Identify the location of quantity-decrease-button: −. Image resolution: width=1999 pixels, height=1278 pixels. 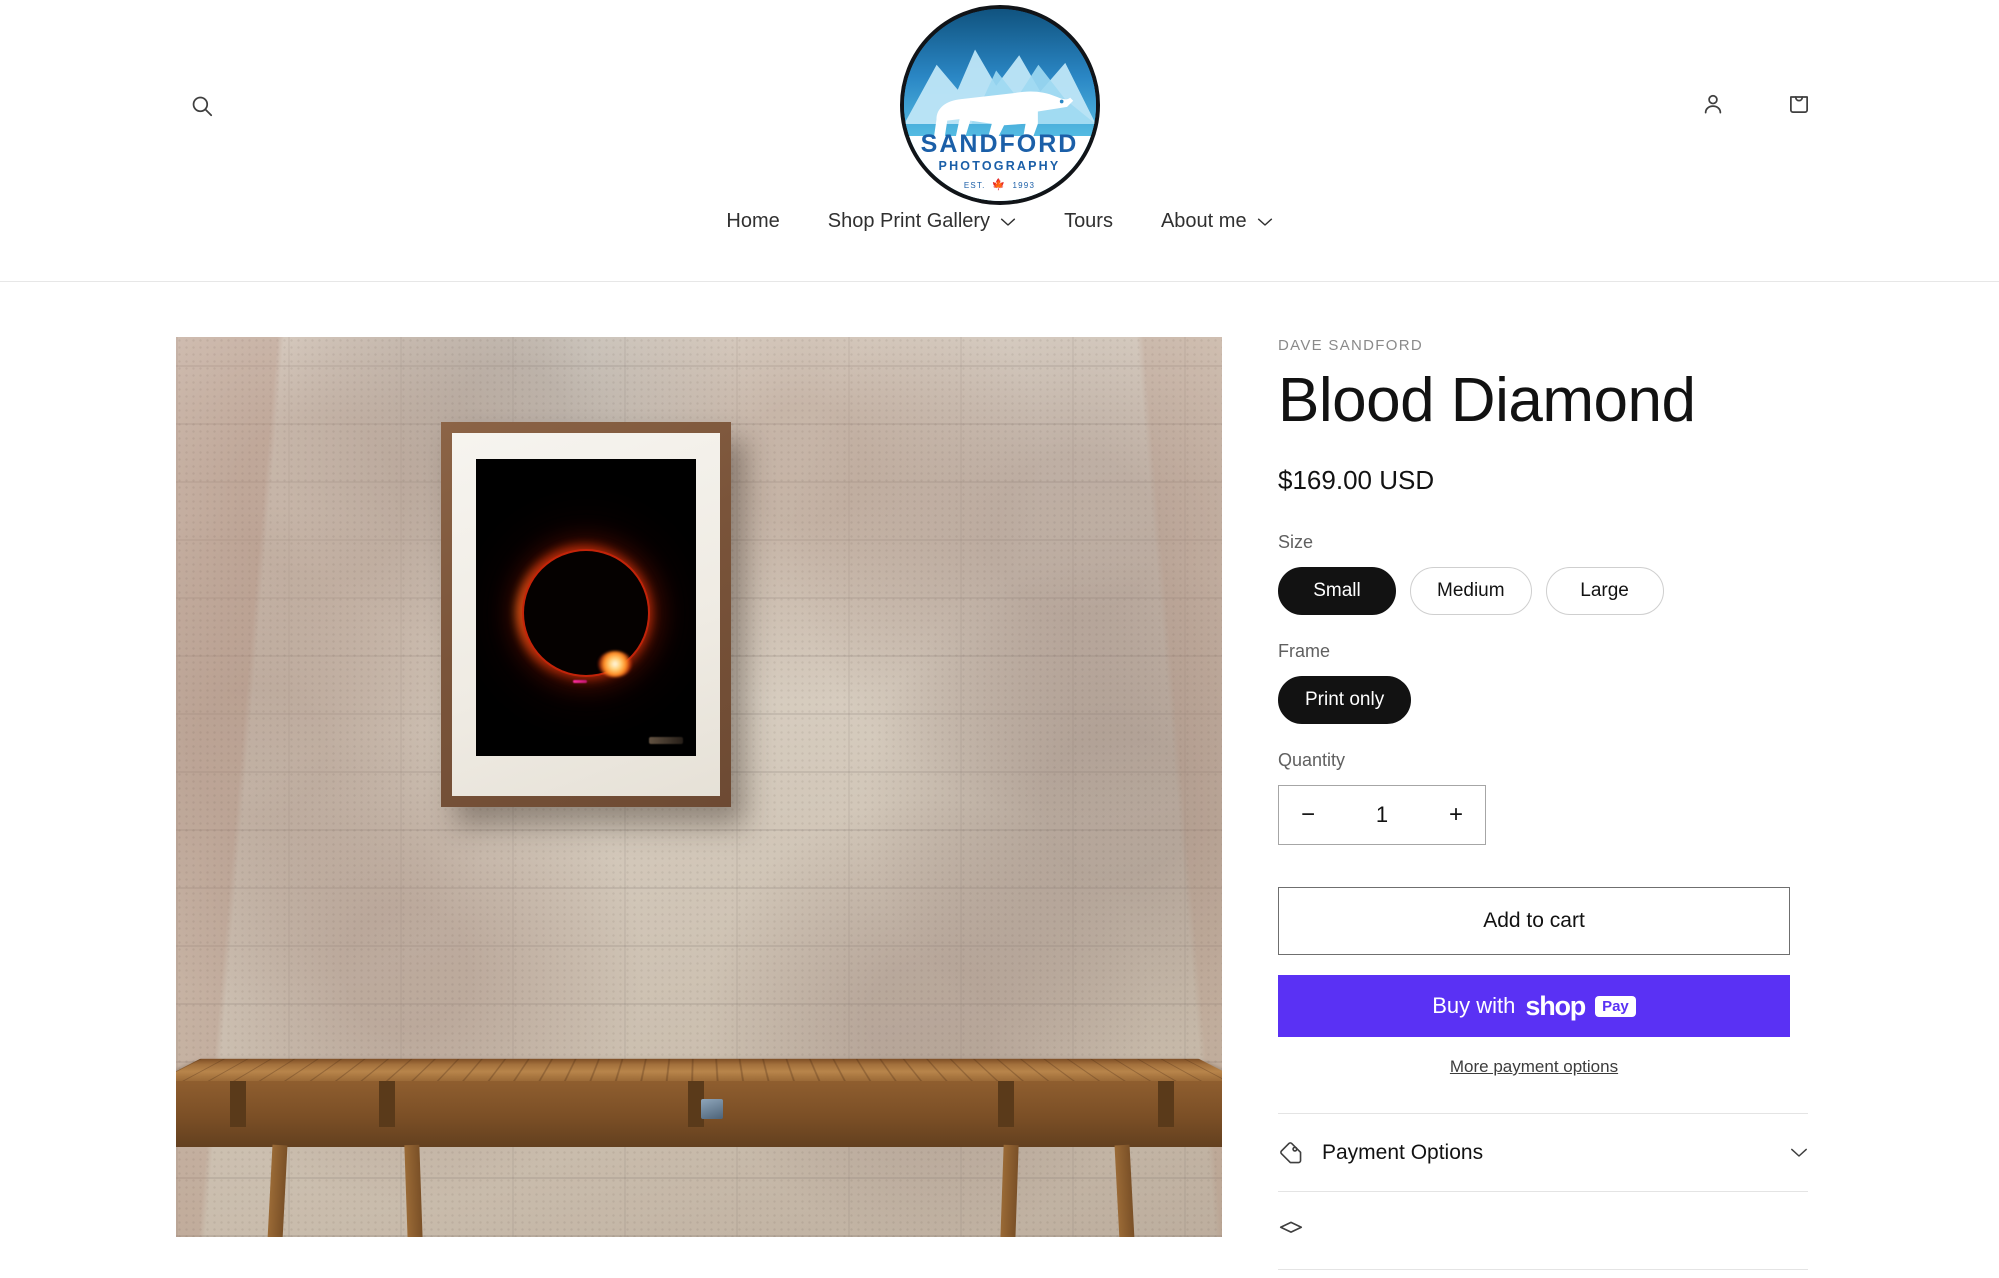
(1308, 815).